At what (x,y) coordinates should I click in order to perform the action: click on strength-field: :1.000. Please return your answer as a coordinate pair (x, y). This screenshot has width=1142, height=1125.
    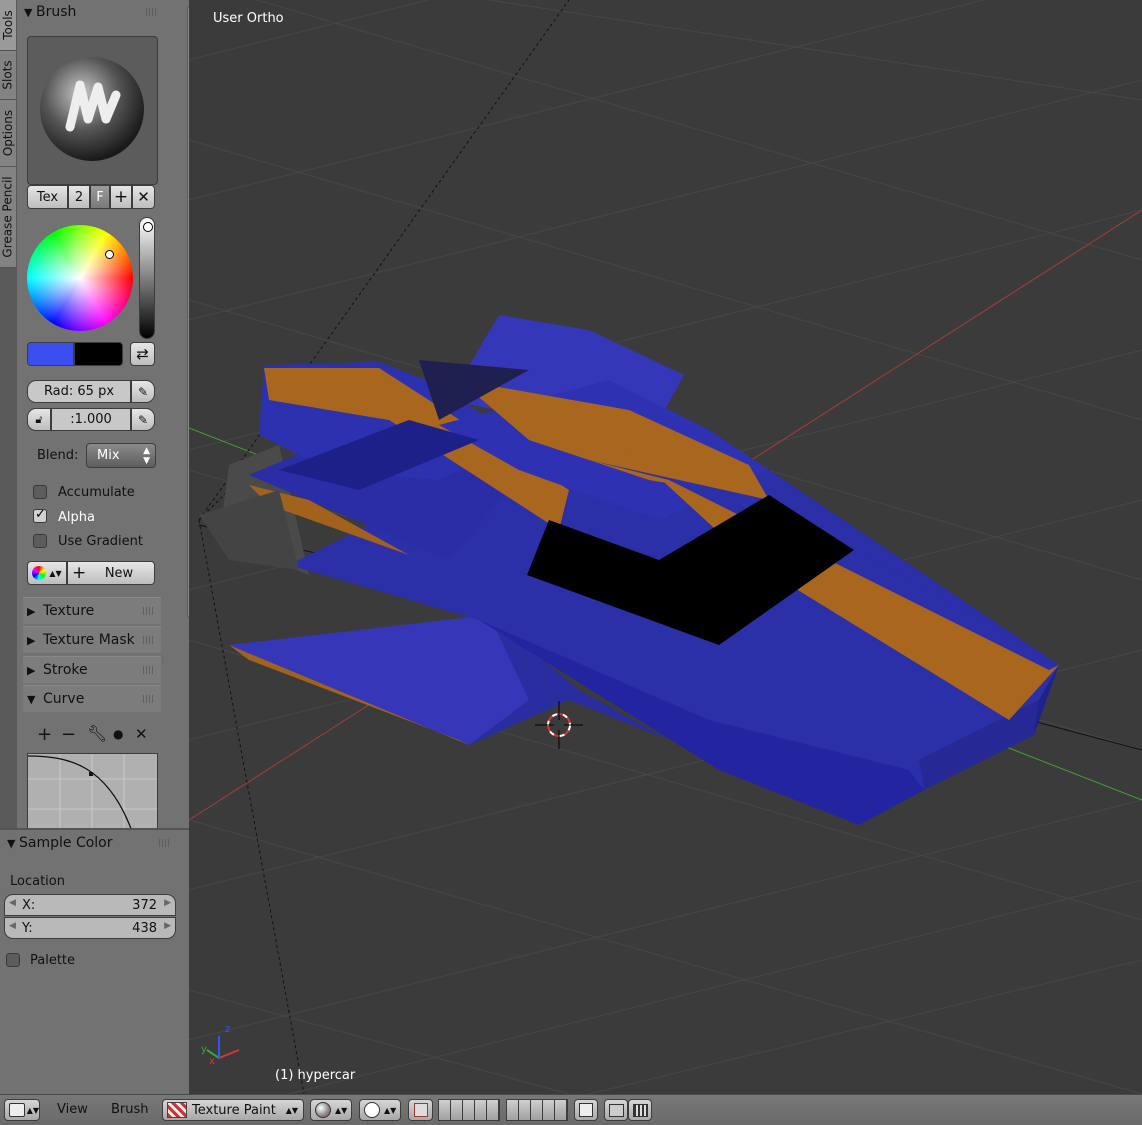
    Looking at the image, I should click on (91, 419).